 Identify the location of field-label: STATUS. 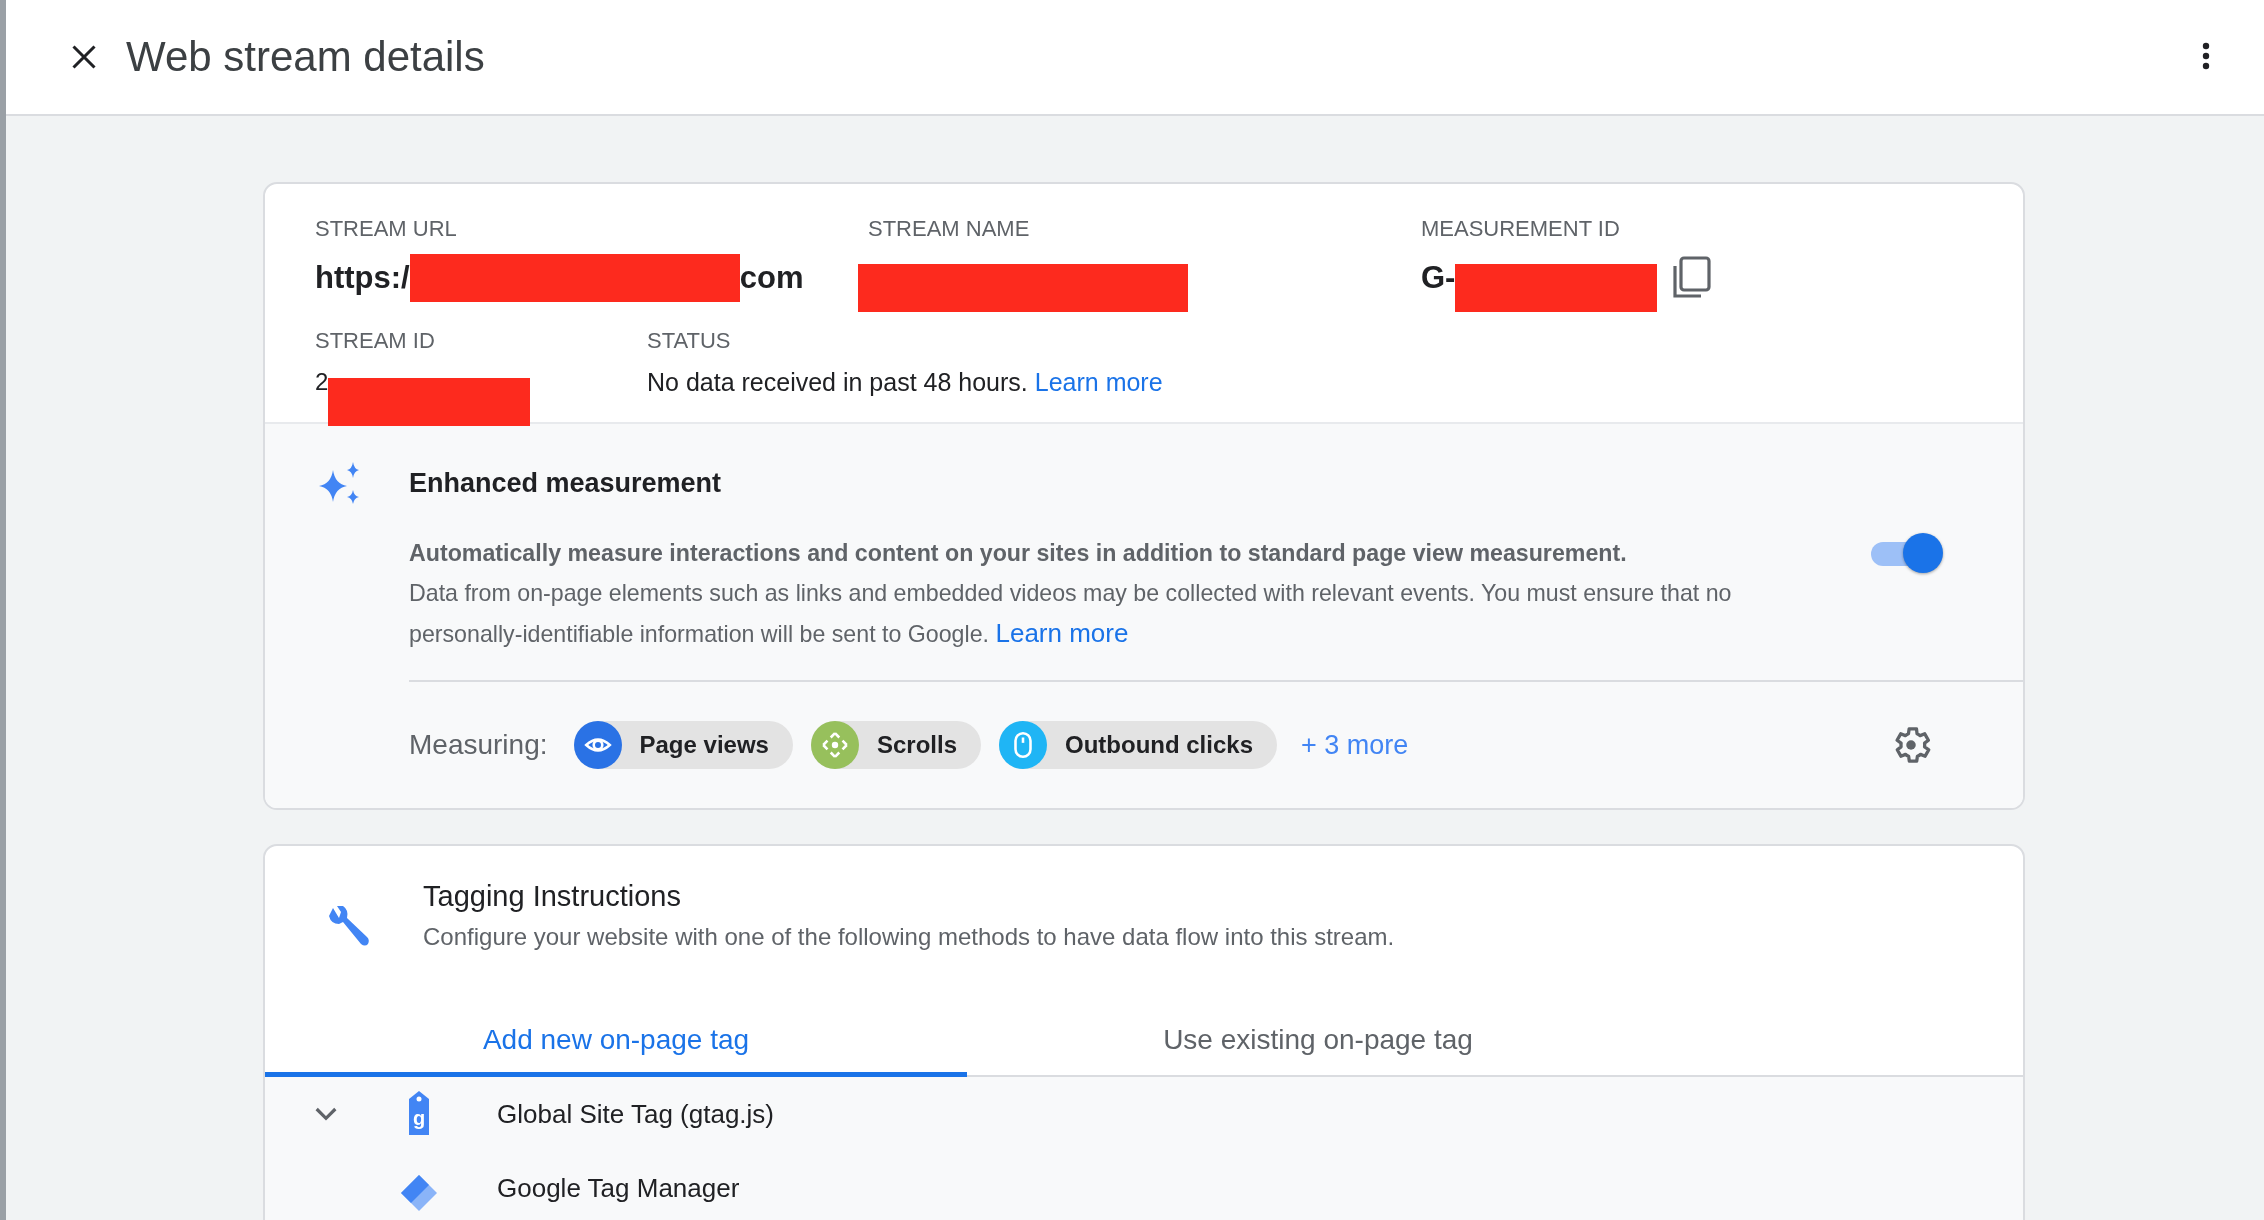
(689, 341).